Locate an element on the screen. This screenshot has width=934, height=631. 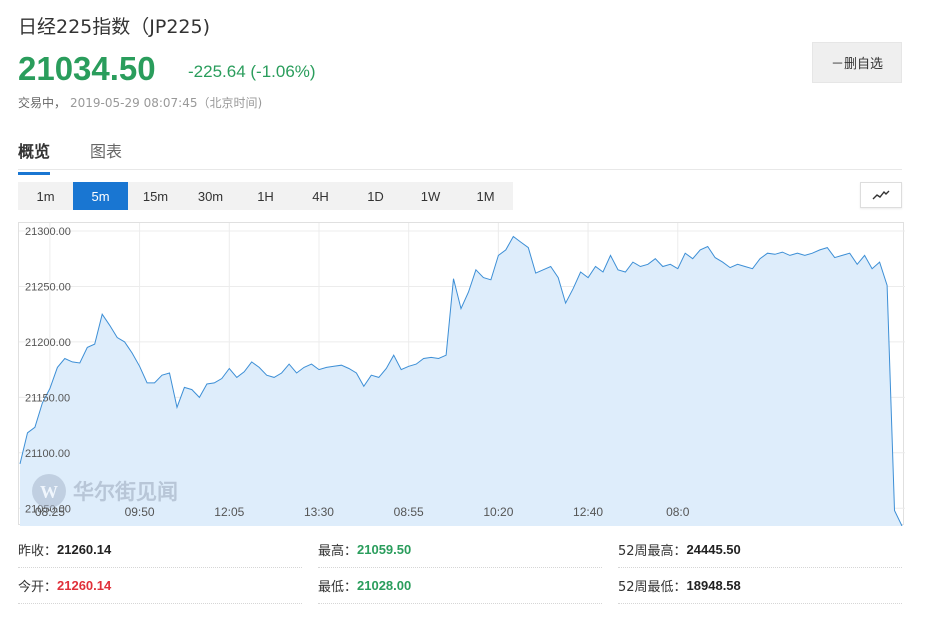
stat-52w-low: 52周最低： 18948.58 is located at coordinates (760, 586).